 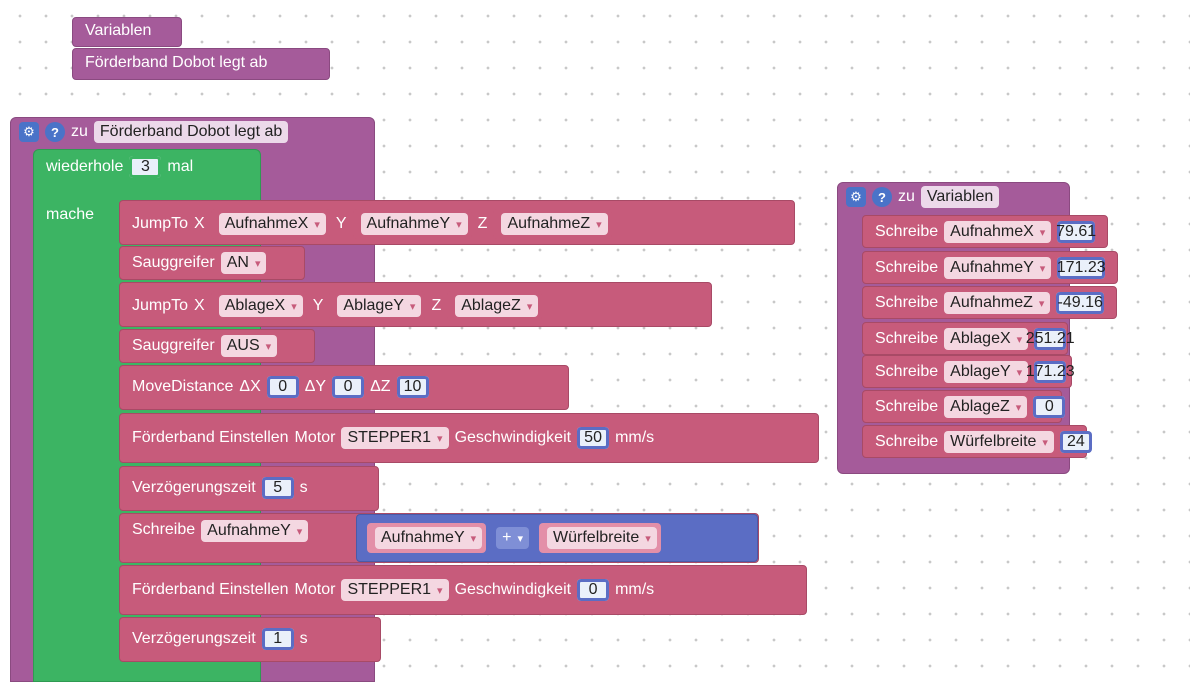 I want to click on verzoegerung-1-unit: s, so click(x=303, y=487).